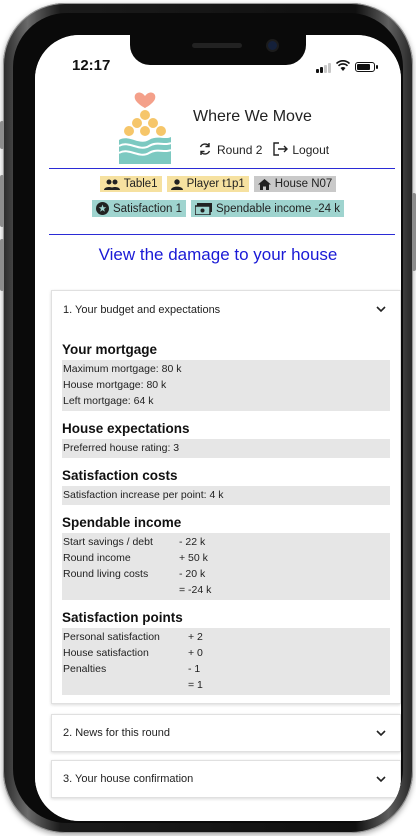 The width and height of the screenshot is (416, 836). I want to click on logout-icon, so click(281, 150).